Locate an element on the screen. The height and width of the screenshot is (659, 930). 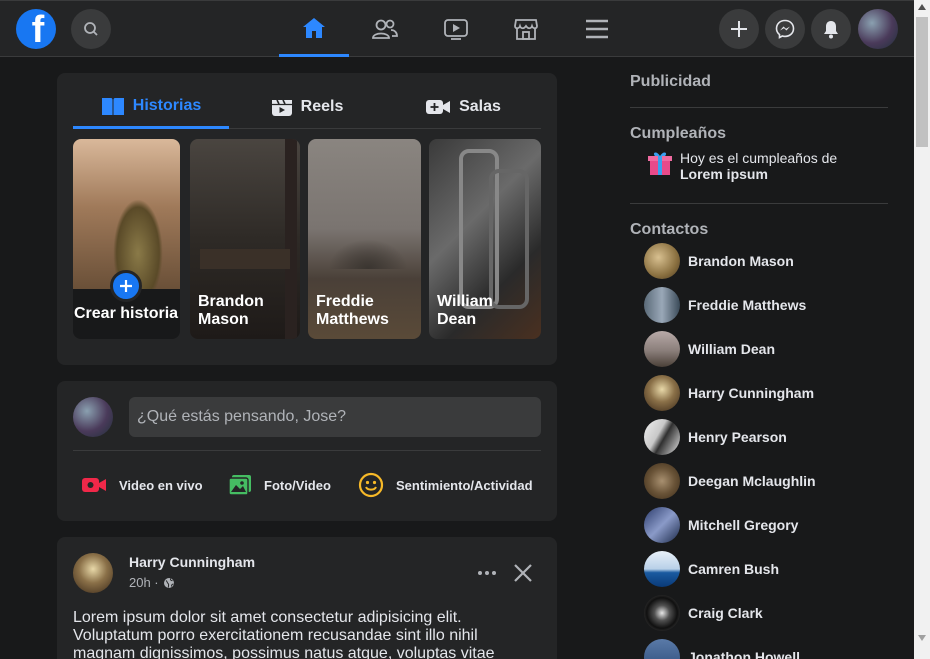
post-composer-input: ¿Qué estás pensando, Jose? is located at coordinates (335, 417).